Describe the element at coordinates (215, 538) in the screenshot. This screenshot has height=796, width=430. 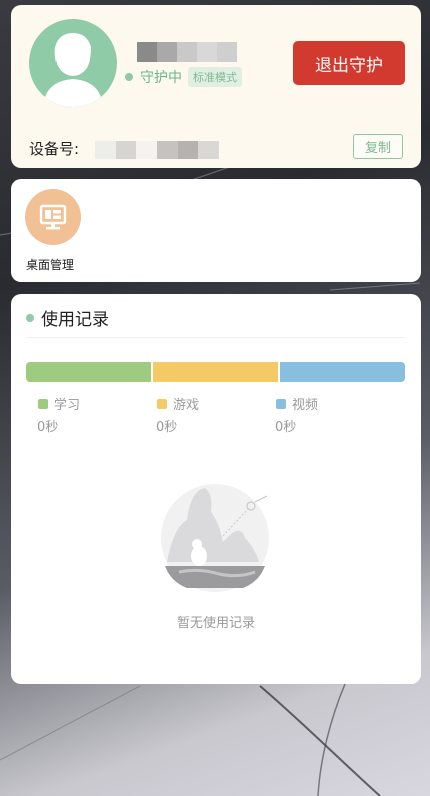
I see `empty-state-illustration` at that location.